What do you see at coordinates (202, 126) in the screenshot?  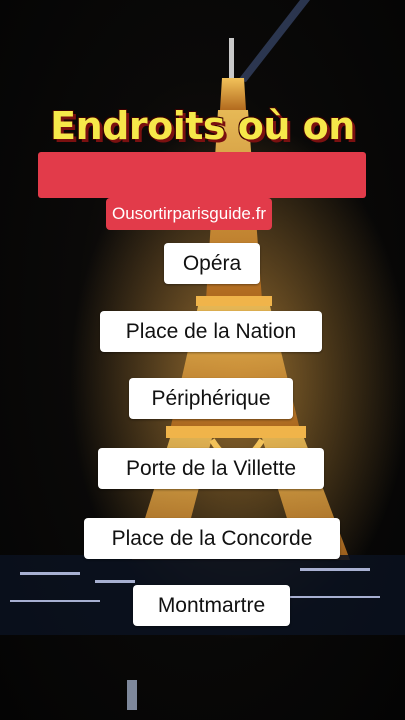 I see `overlay-title: Endroits où on` at bounding box center [202, 126].